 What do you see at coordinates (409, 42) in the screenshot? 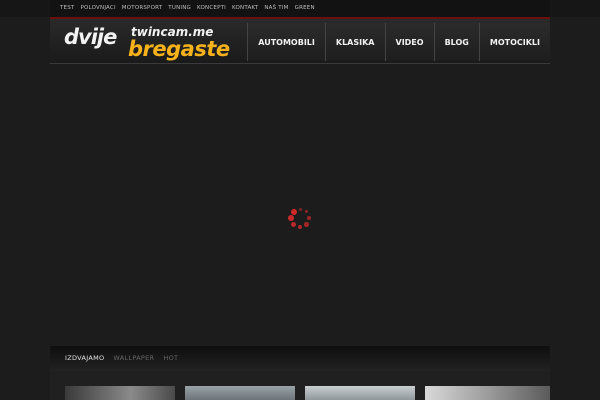
I see `main-nav-item-video: VIDEO` at bounding box center [409, 42].